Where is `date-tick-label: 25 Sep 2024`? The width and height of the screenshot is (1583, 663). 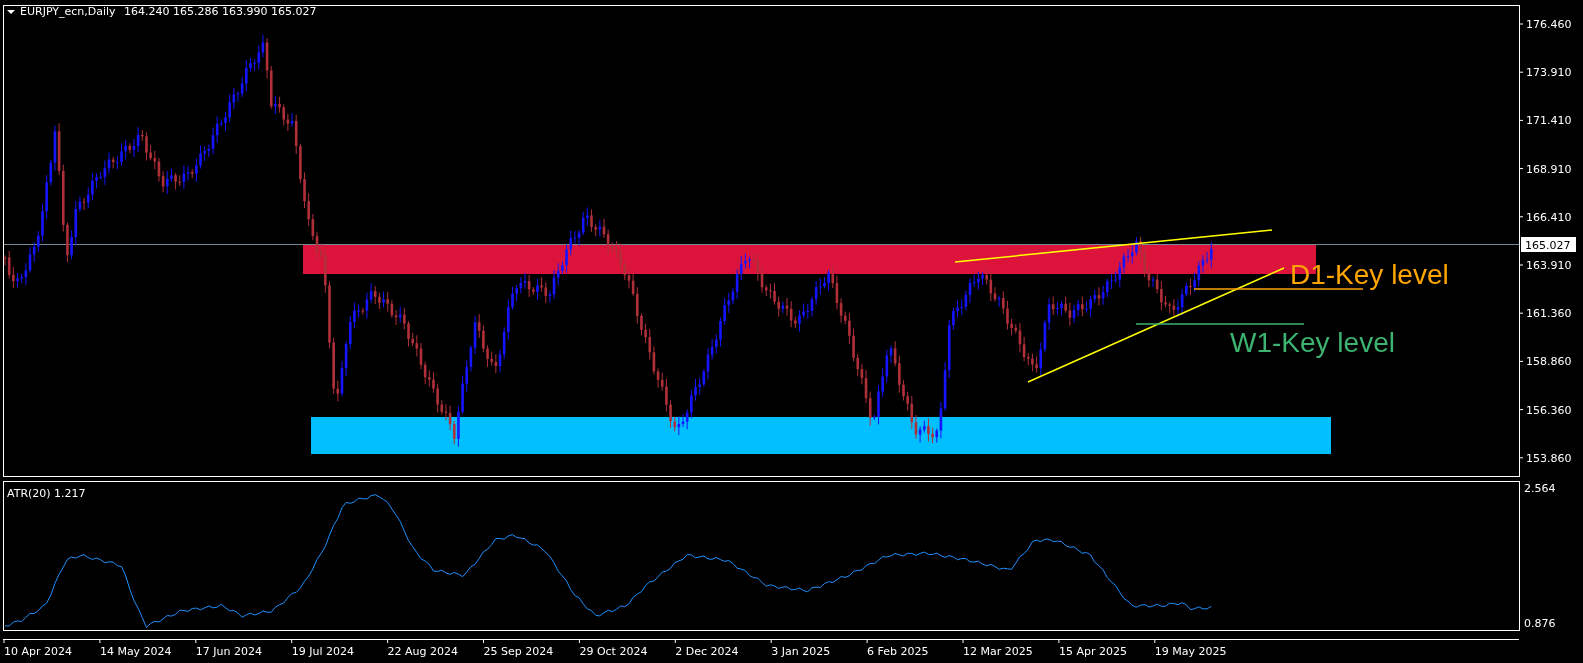
date-tick-label: 25 Sep 2024 is located at coordinates (518, 651).